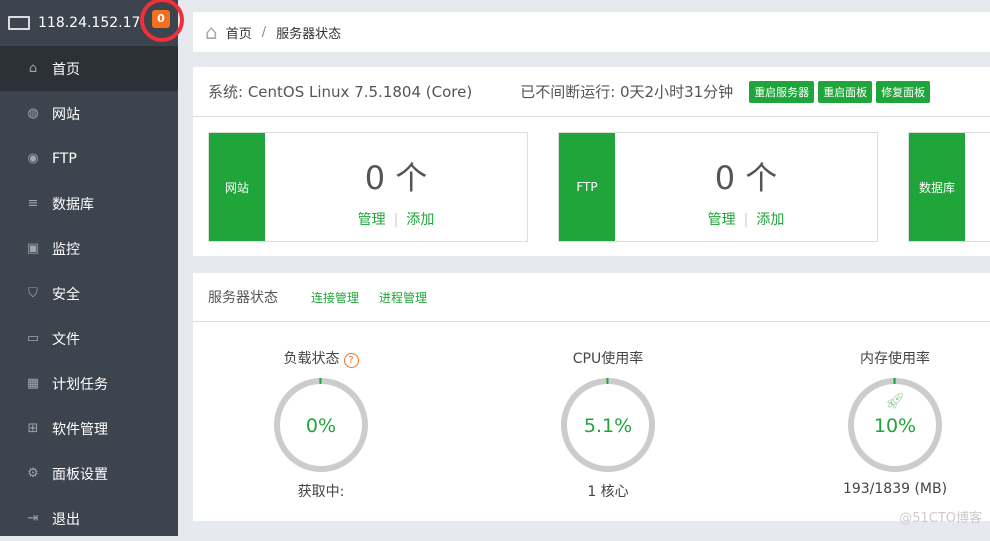 This screenshot has width=990, height=541. I want to click on sidebar-item-label: 数据库, so click(73, 204).